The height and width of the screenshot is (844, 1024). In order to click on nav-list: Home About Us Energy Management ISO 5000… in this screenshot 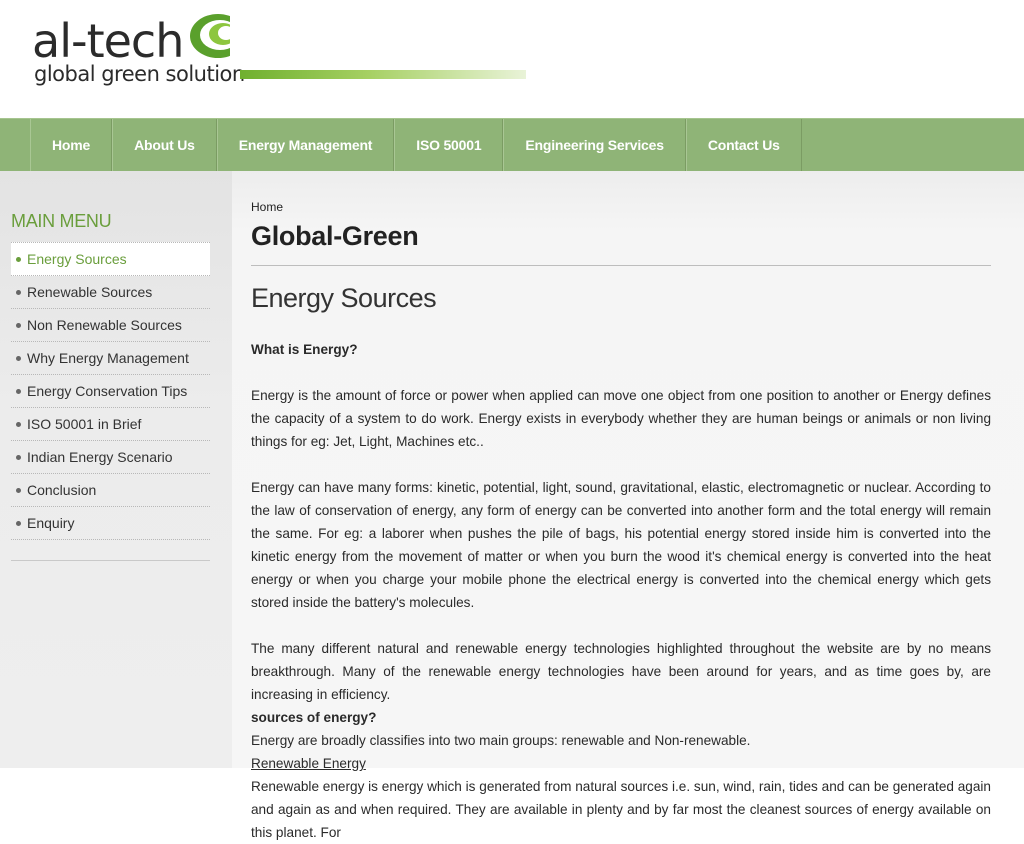, I will do `click(416, 145)`.